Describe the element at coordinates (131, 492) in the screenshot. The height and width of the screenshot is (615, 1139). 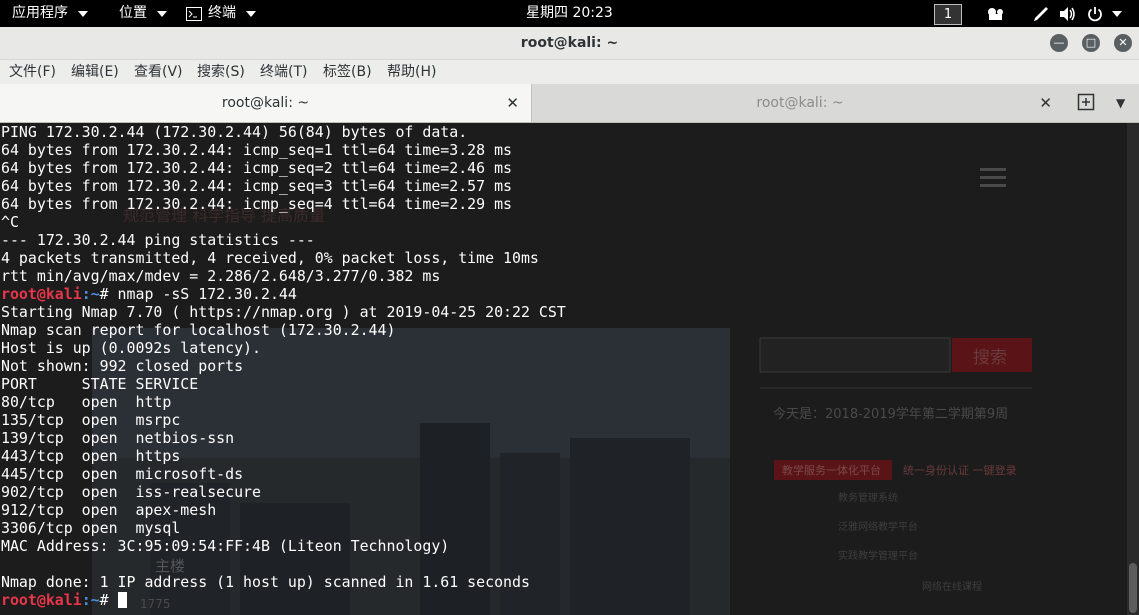
I see `nmap-line-11: 902/tcp open iss-realsecure` at that location.